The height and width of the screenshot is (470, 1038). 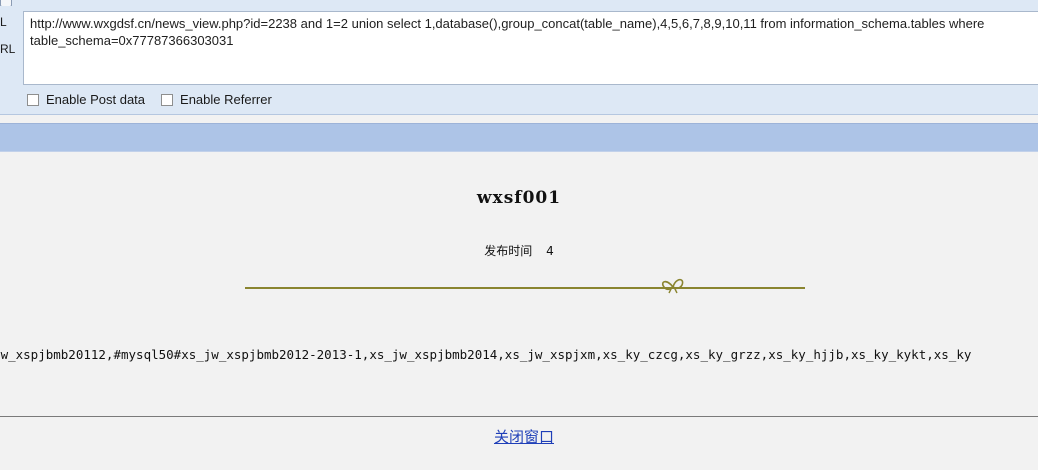 I want to click on enable-referrer-label: Enable Referrer, so click(x=226, y=99).